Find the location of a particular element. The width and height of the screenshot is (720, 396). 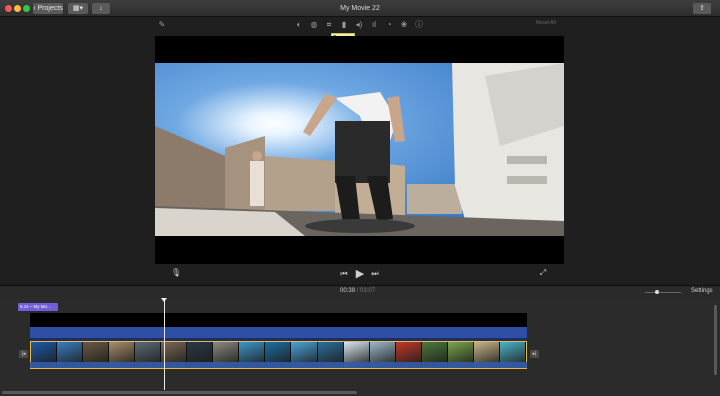

color-correction-icon: ◍ is located at coordinates (314, 25).